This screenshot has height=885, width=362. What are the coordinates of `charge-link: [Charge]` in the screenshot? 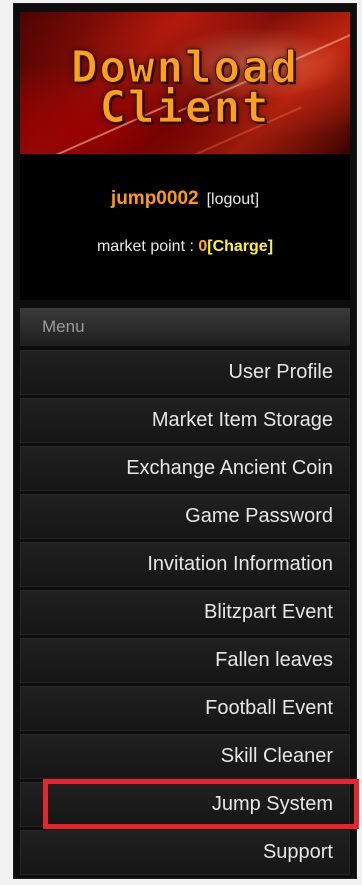 It's located at (240, 246).